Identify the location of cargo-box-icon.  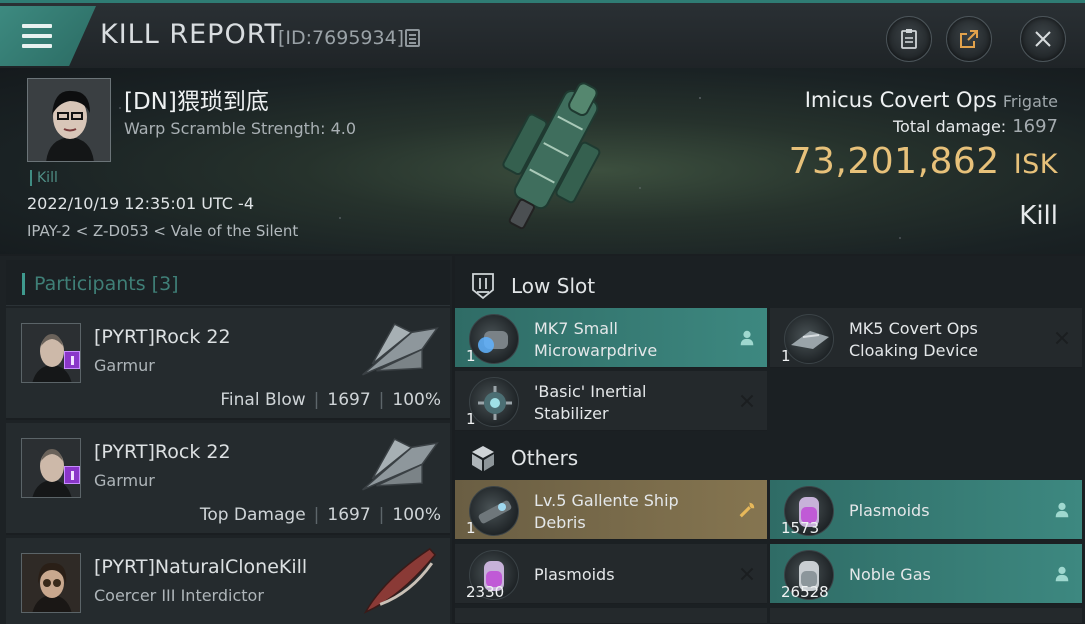
(483, 458).